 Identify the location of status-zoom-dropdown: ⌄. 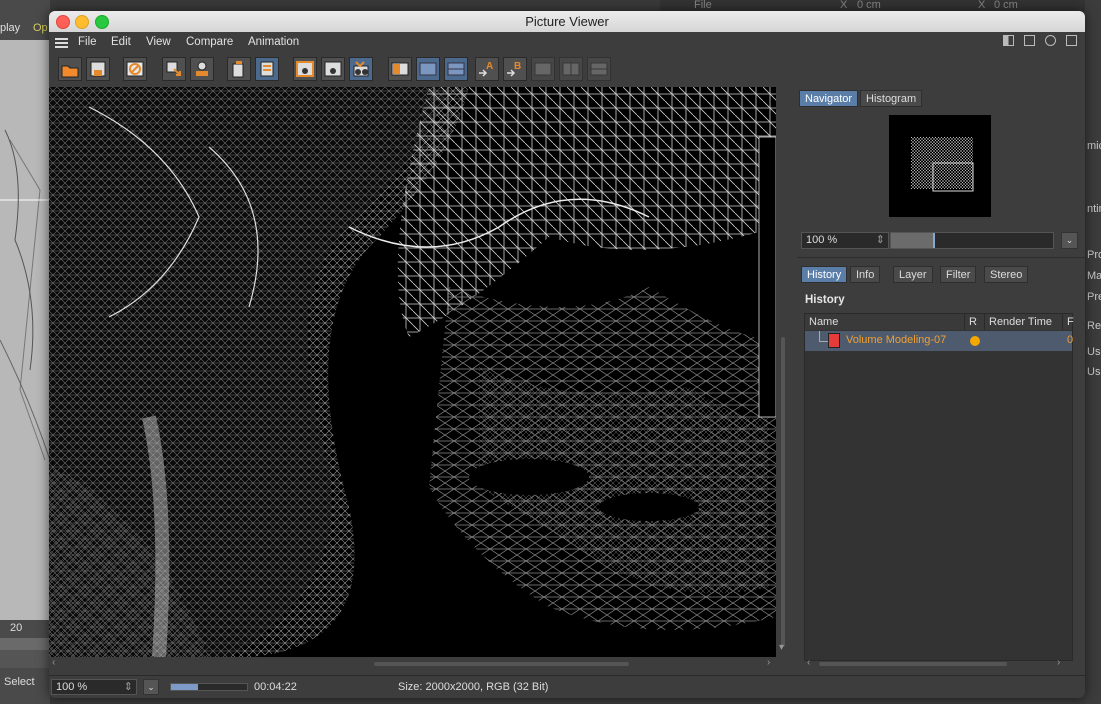
(151, 687).